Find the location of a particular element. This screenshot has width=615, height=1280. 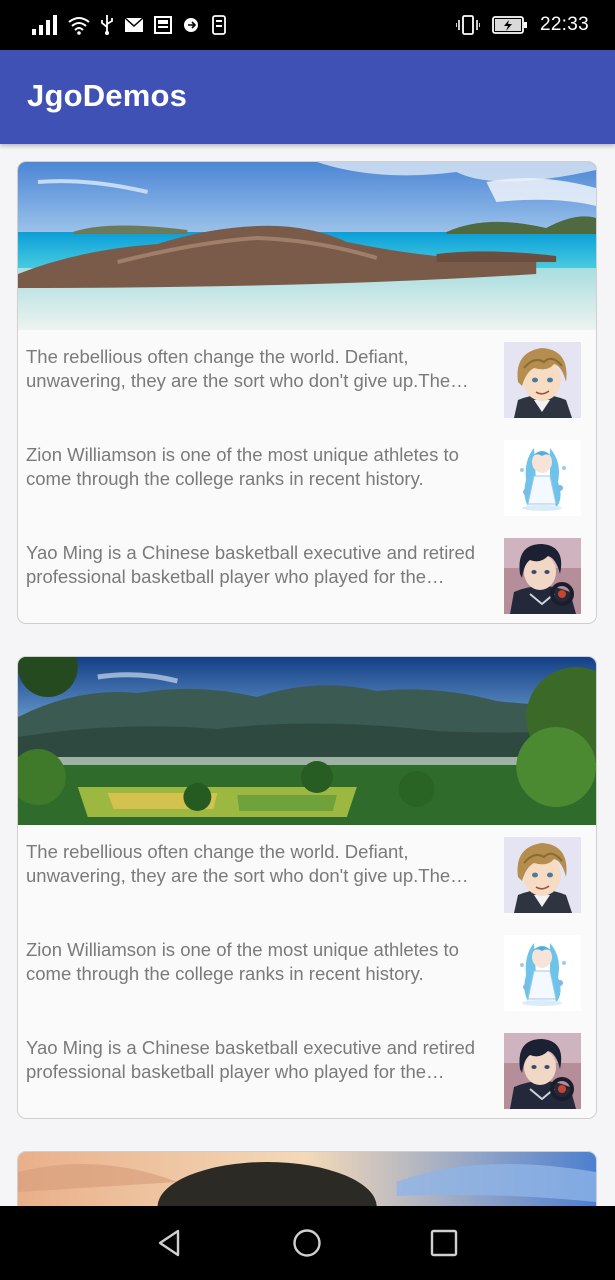

news-card is located at coordinates (307, 1178).